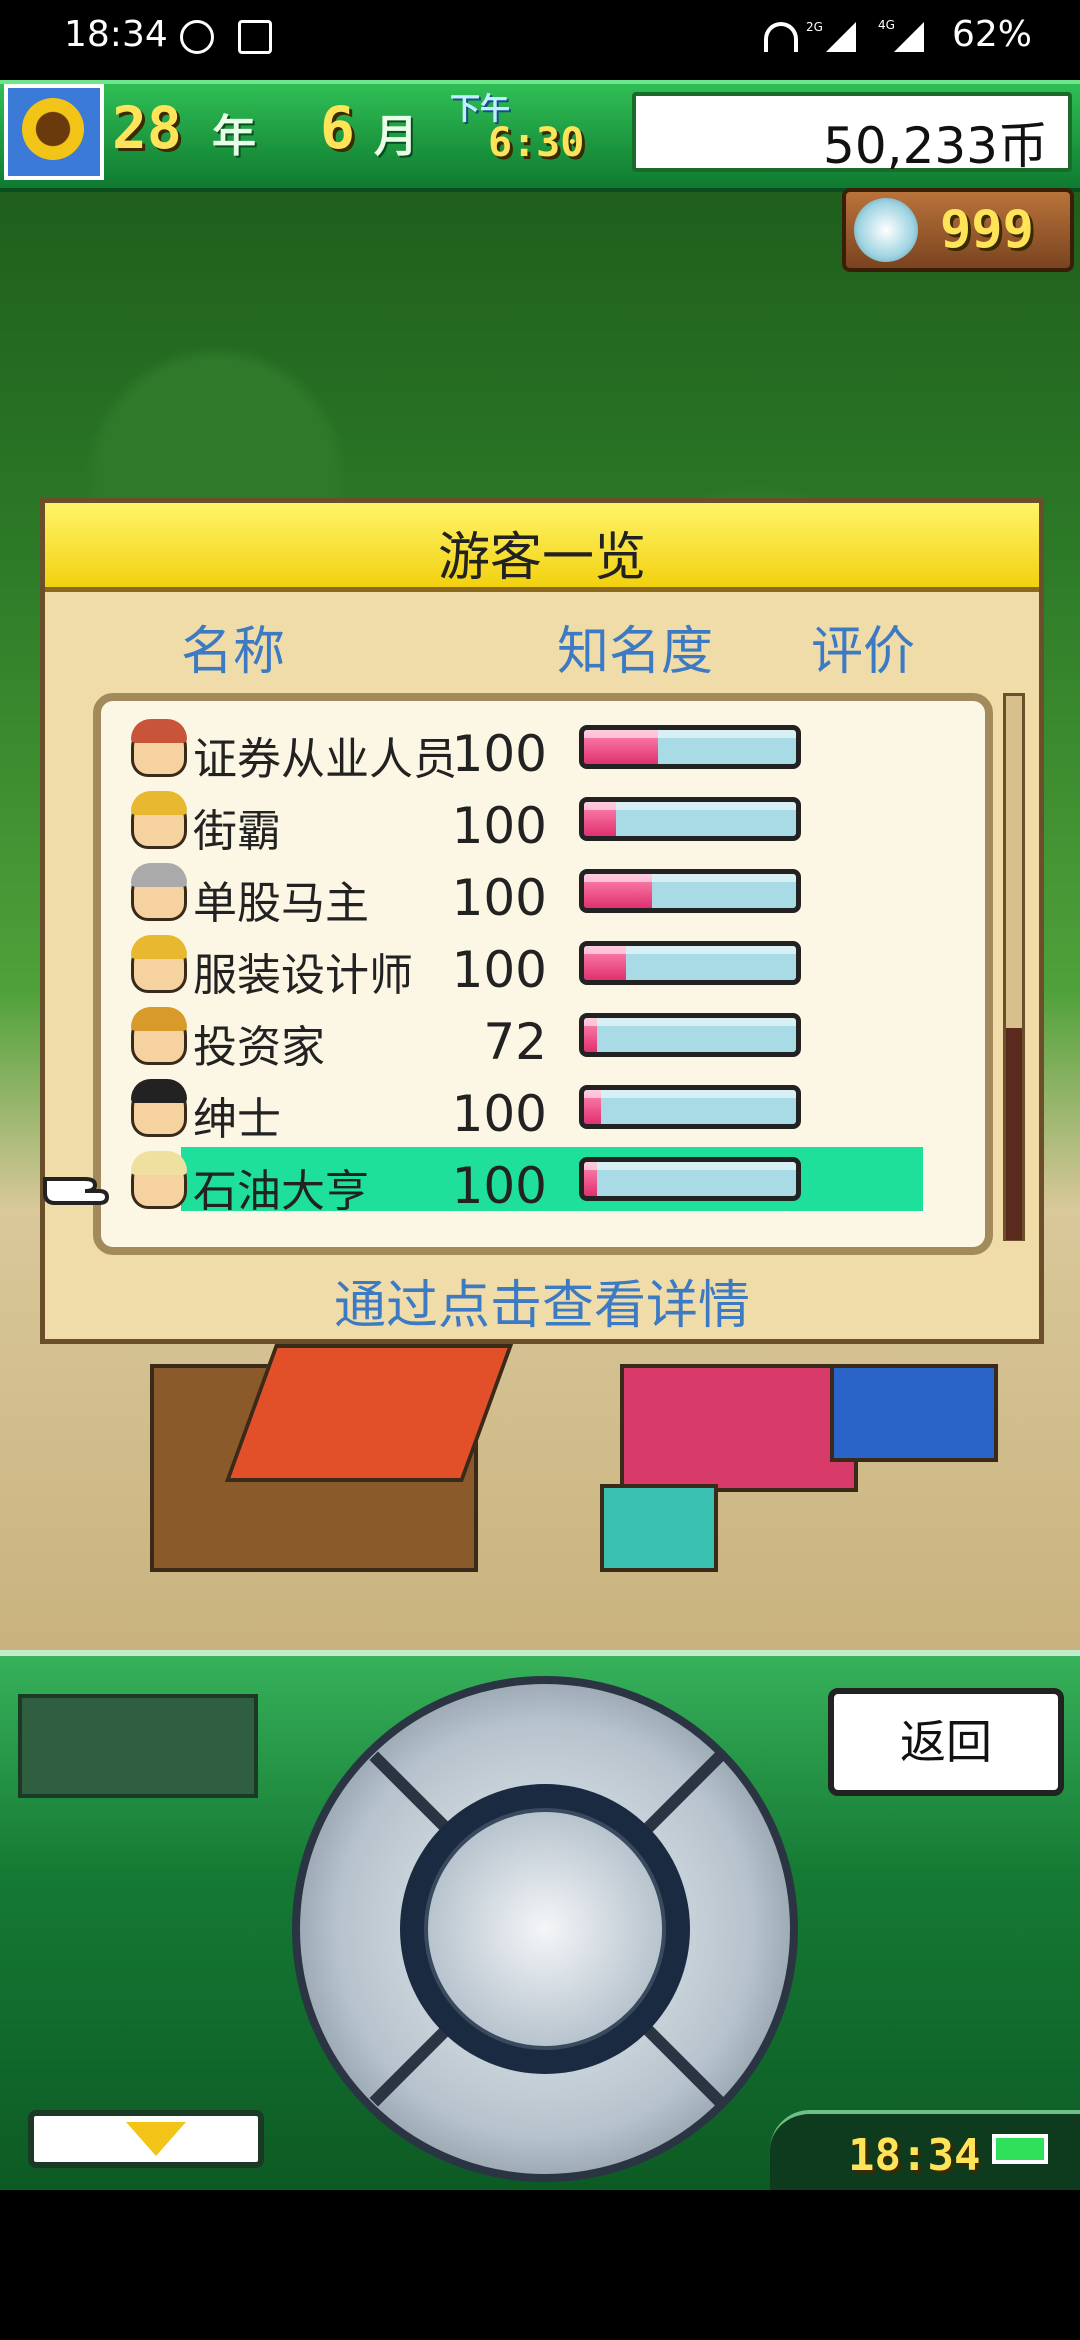 This screenshot has width=1080, height=2340. I want to click on bottom-black-bar, so click(540, 2265).